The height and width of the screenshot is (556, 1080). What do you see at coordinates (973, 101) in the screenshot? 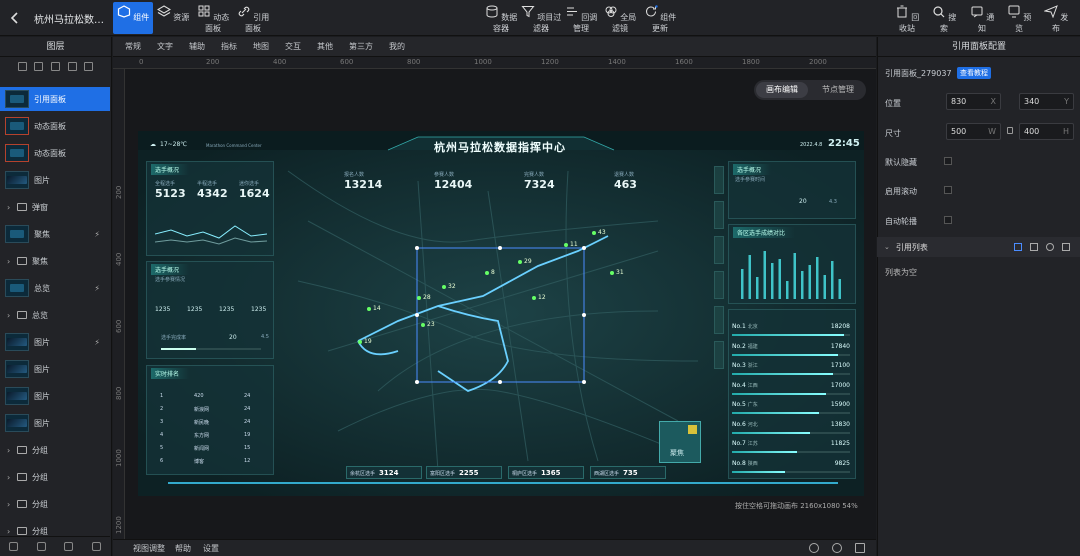
I see `position-x-input: 830 X` at bounding box center [973, 101].